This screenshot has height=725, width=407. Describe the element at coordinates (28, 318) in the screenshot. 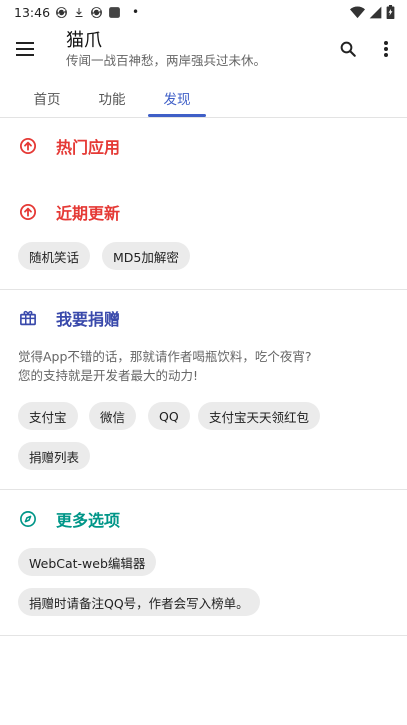

I see `gift-icon` at that location.